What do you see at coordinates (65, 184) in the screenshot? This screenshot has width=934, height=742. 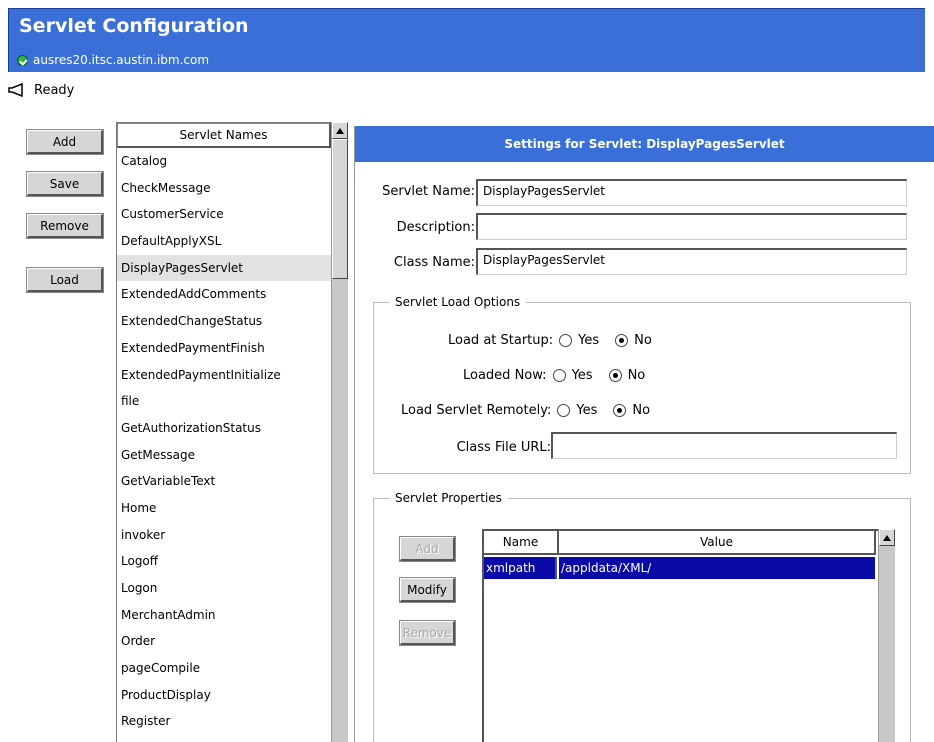 I see `save-button: Save` at bounding box center [65, 184].